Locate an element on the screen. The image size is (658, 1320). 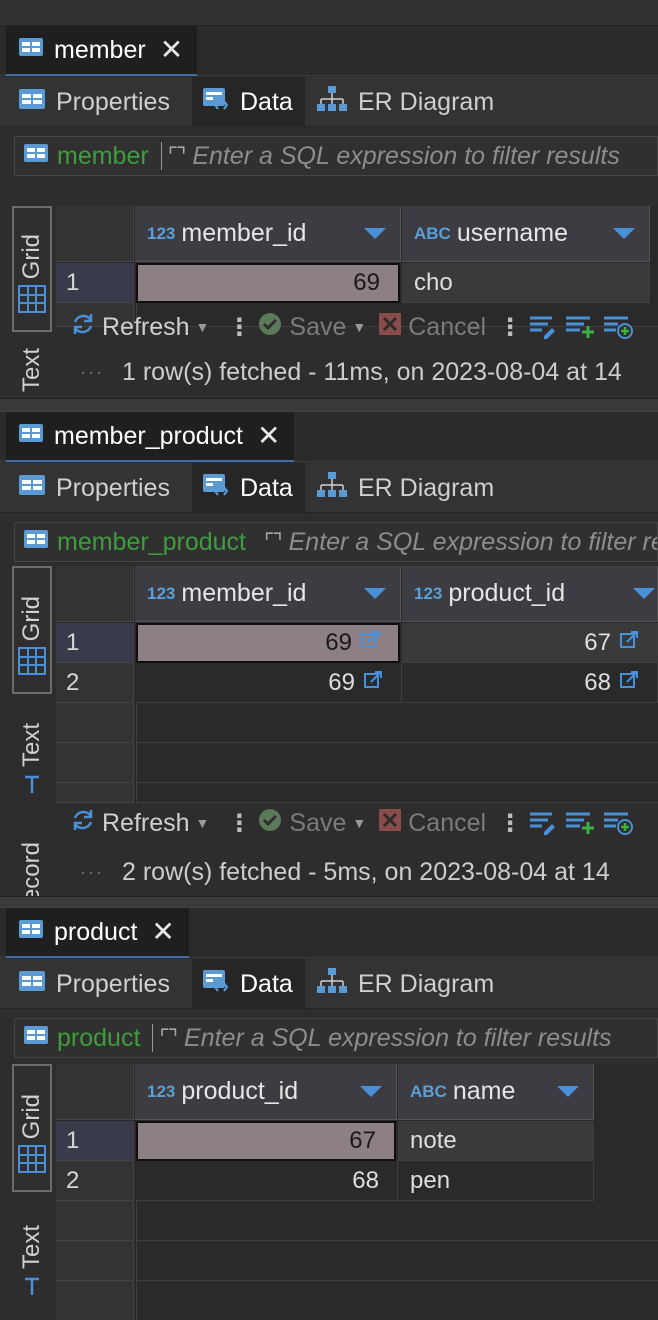
numeric-type-icon: 123 is located at coordinates (161, 593).